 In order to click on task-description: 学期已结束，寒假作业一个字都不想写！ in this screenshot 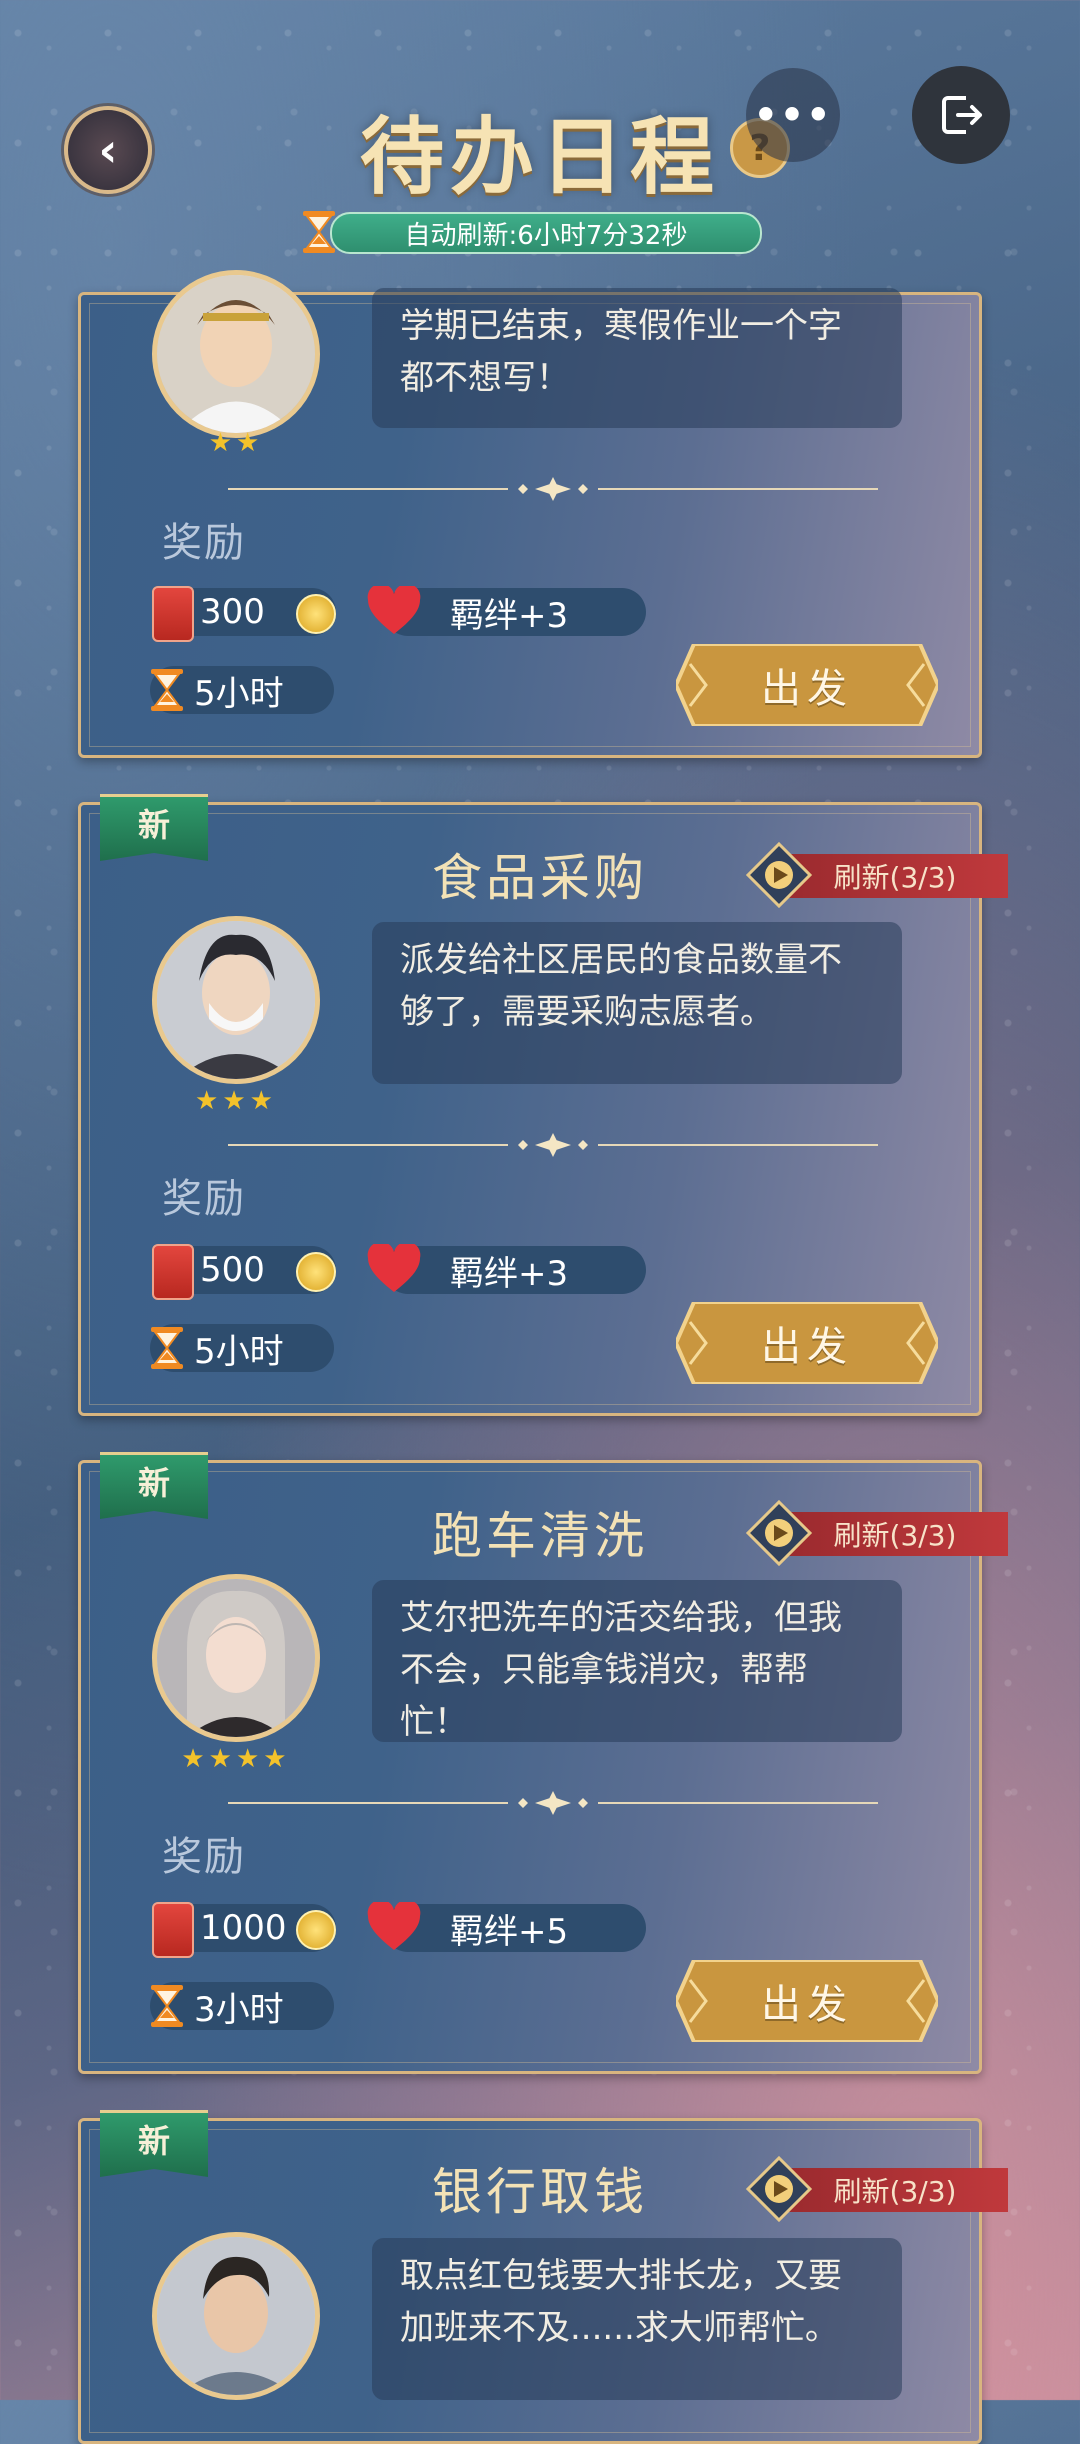, I will do `click(637, 358)`.